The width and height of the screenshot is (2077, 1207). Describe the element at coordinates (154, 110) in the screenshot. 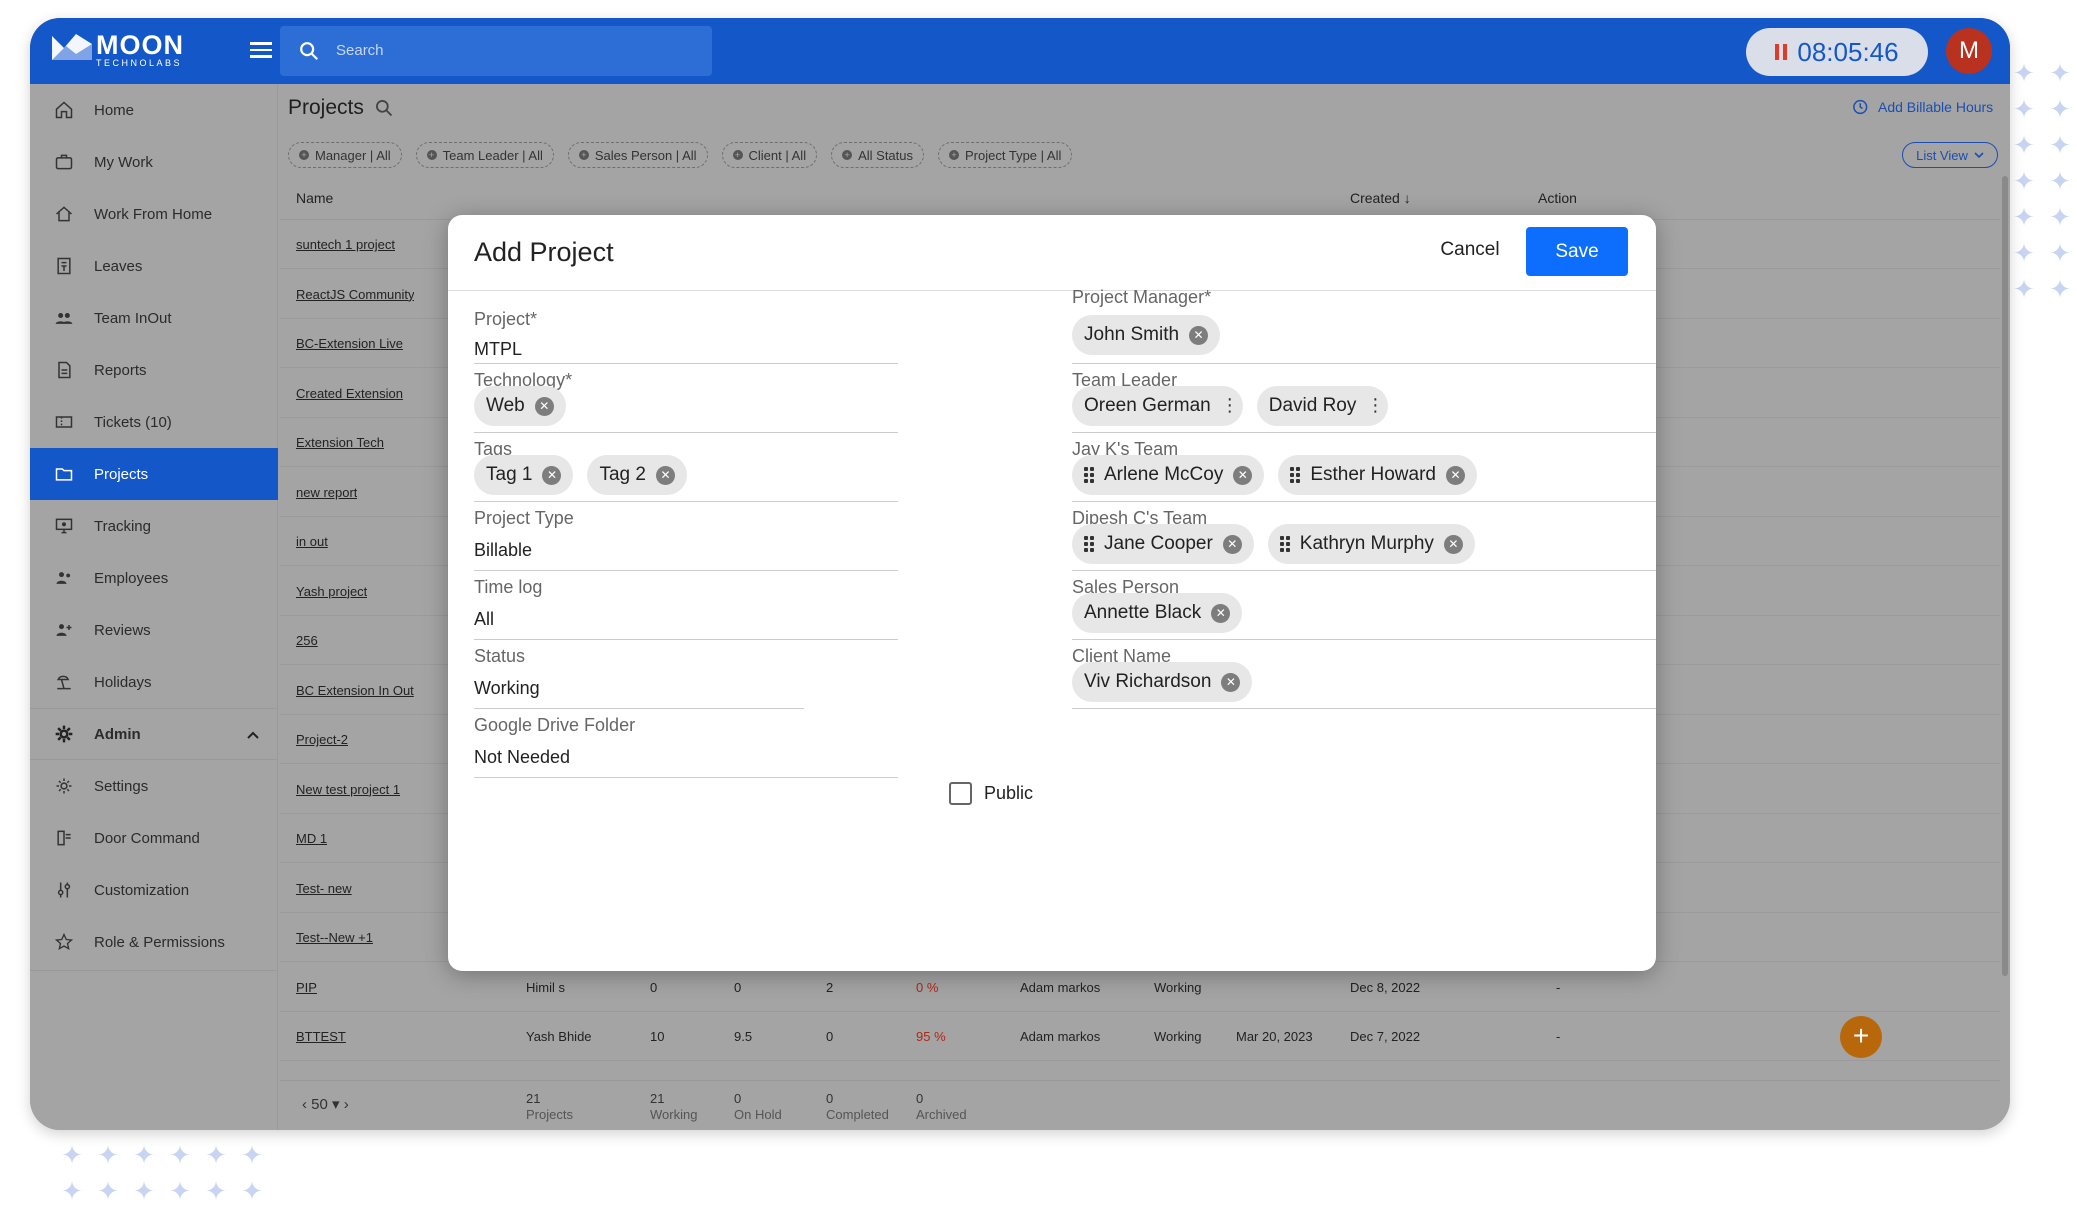

I see `sidebar-item-home: Home` at that location.